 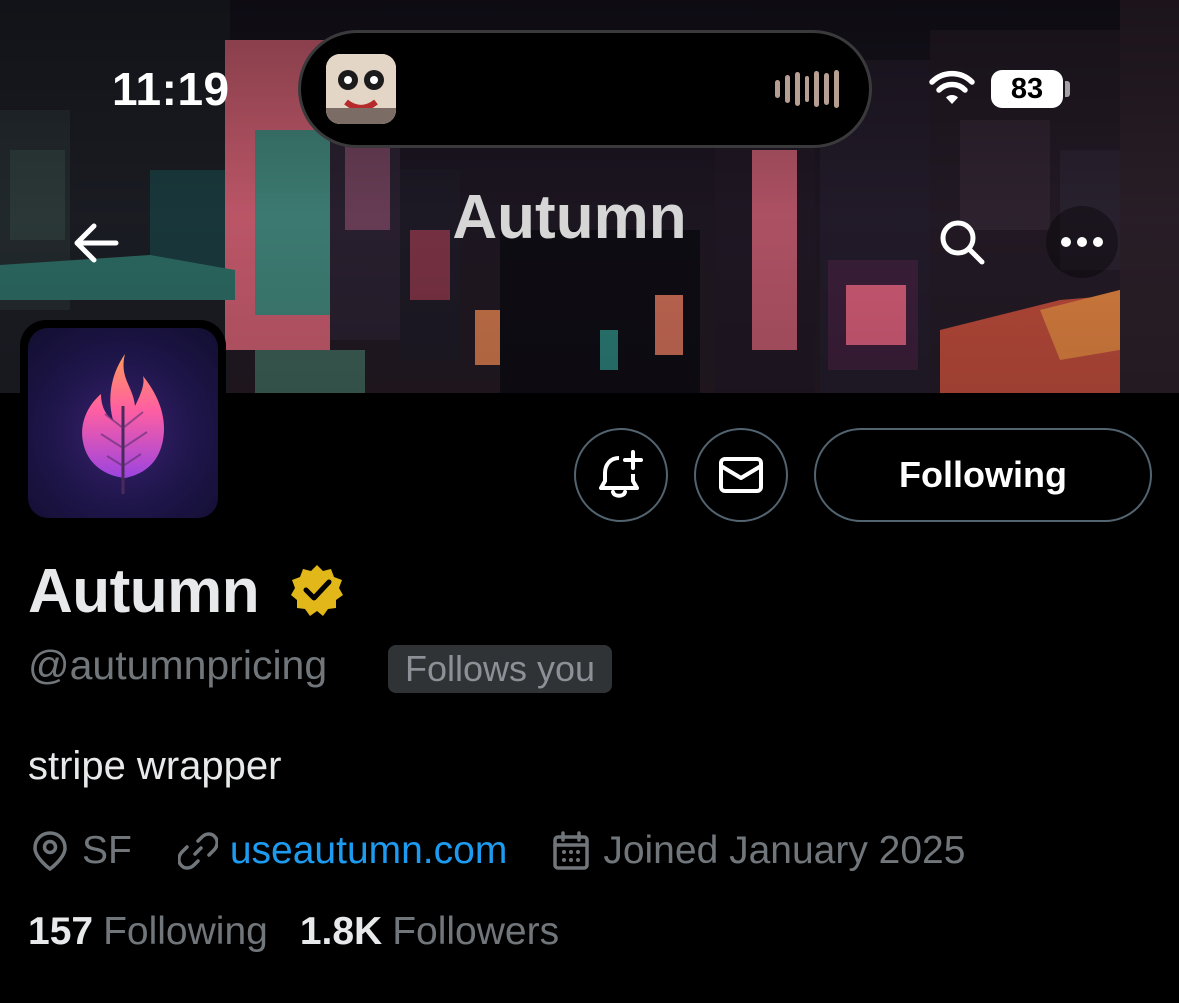 I want to click on joined-date: Joined January 2025, so click(x=784, y=850).